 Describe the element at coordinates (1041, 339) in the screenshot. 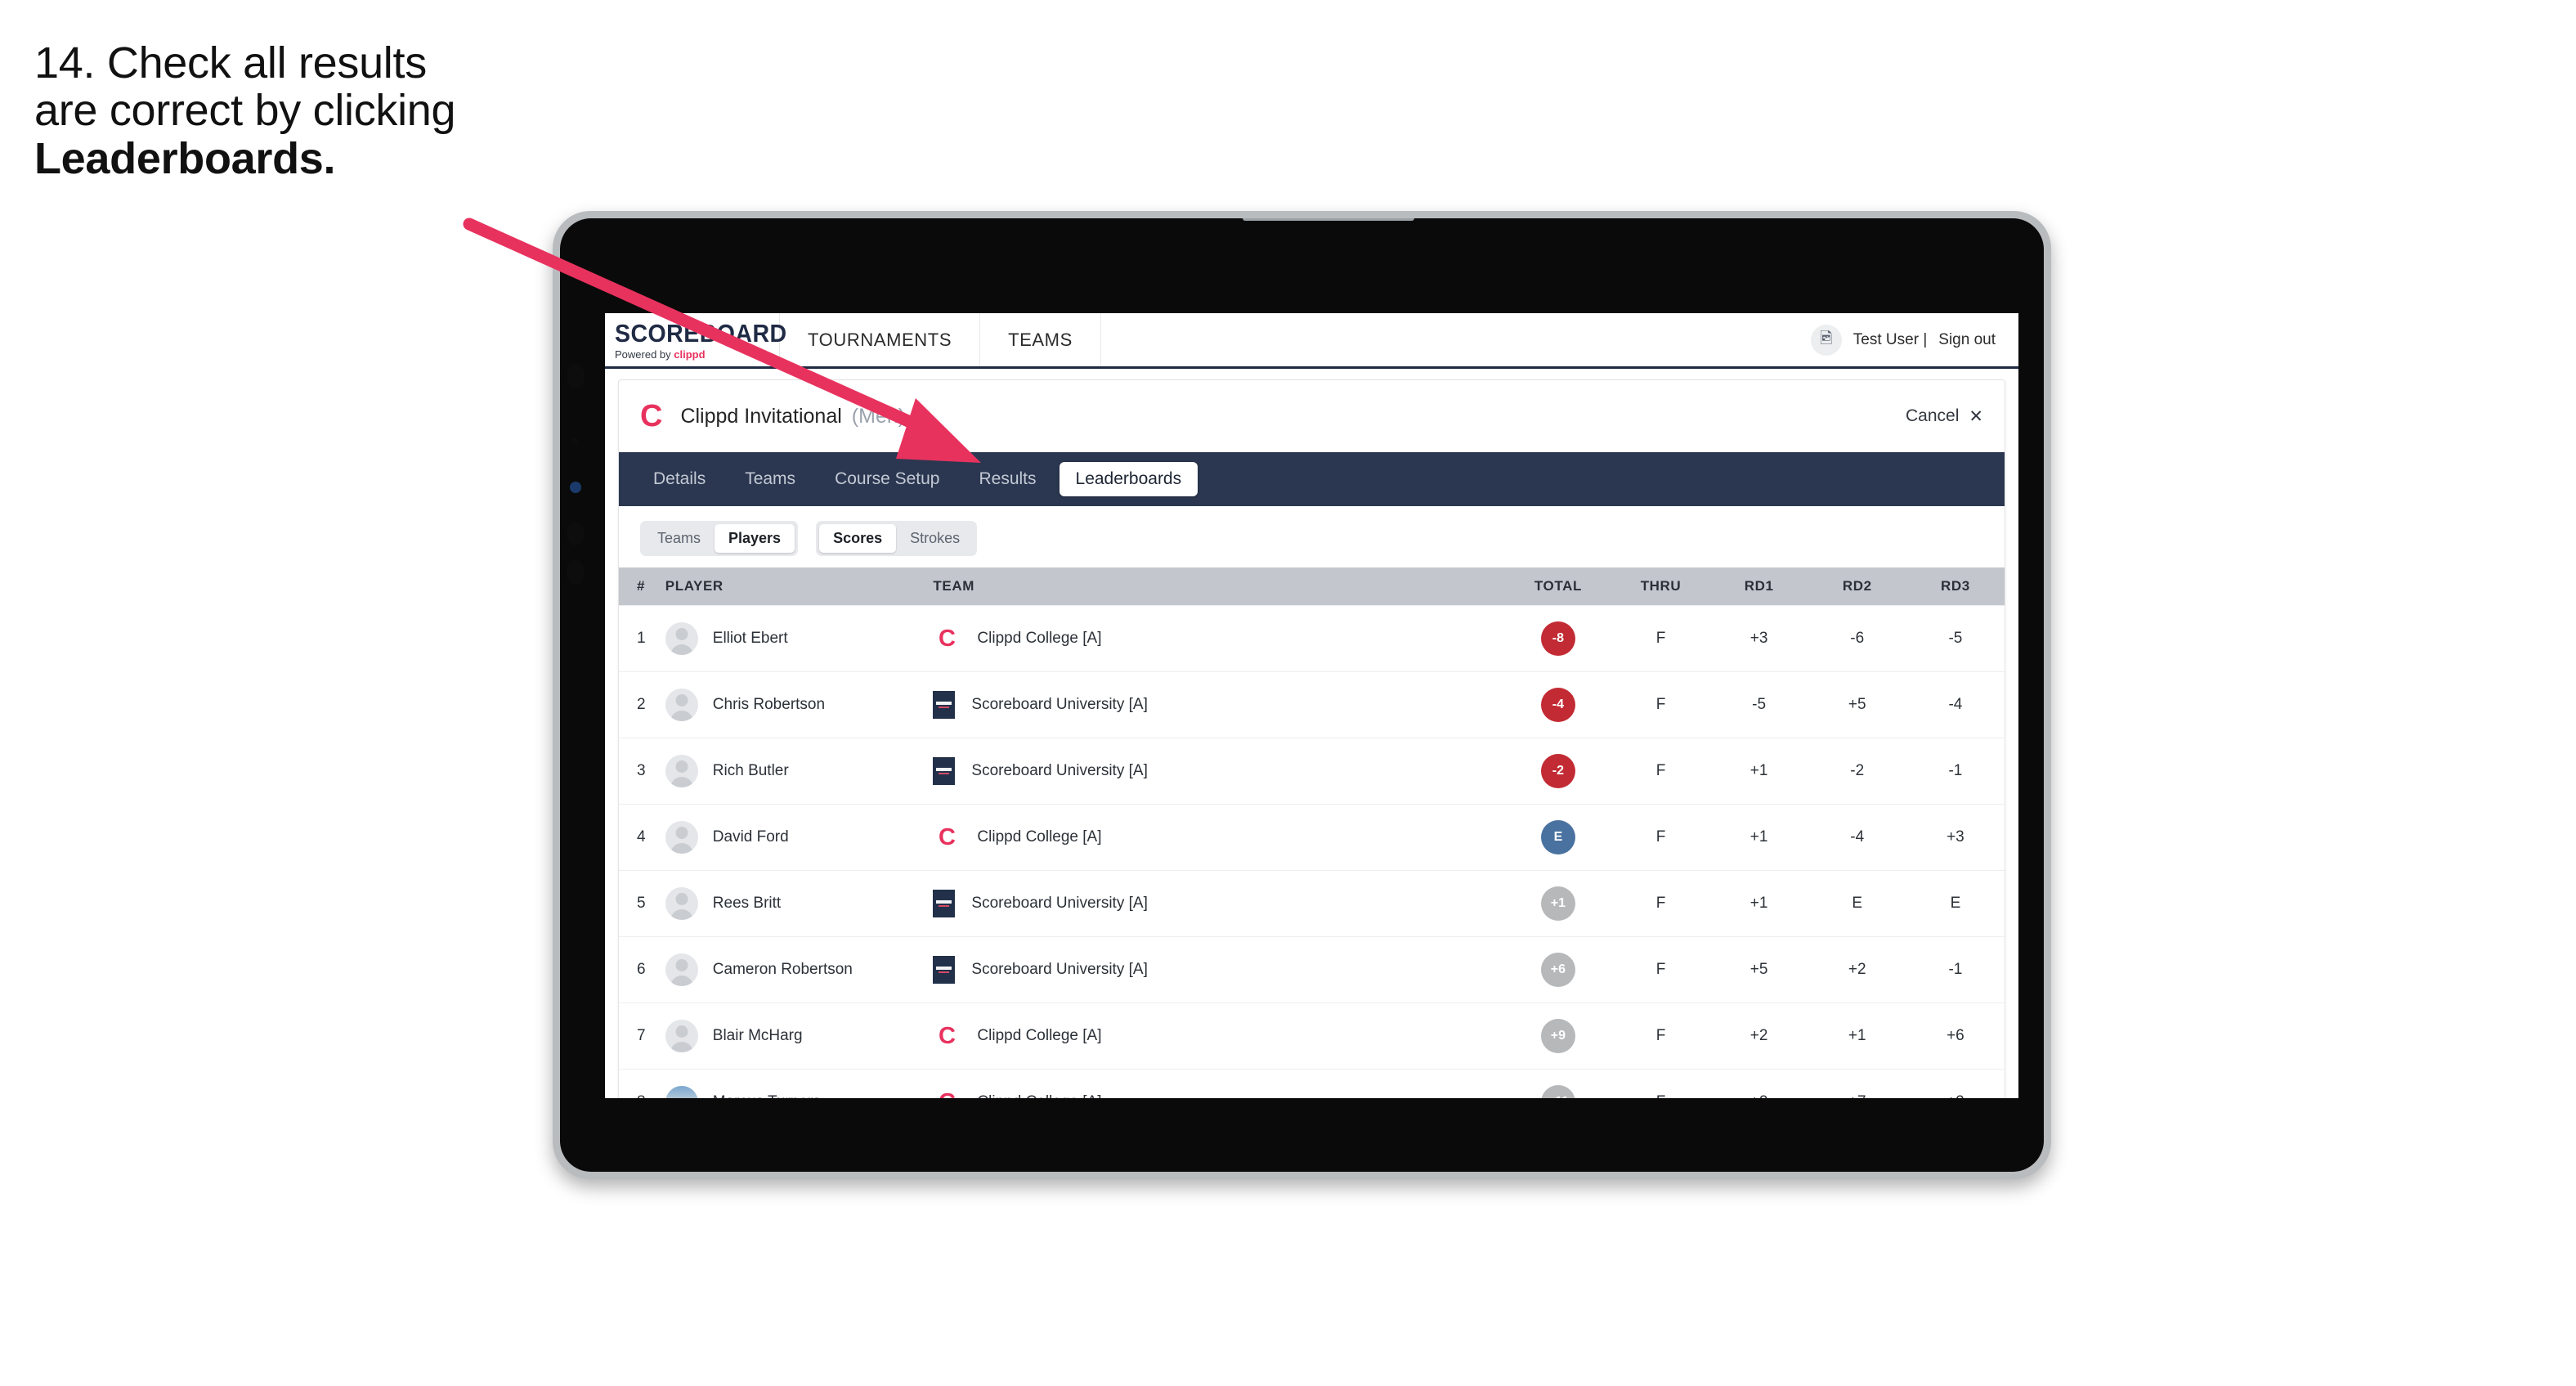

I see `nav-tab-teams: TEAMS` at that location.